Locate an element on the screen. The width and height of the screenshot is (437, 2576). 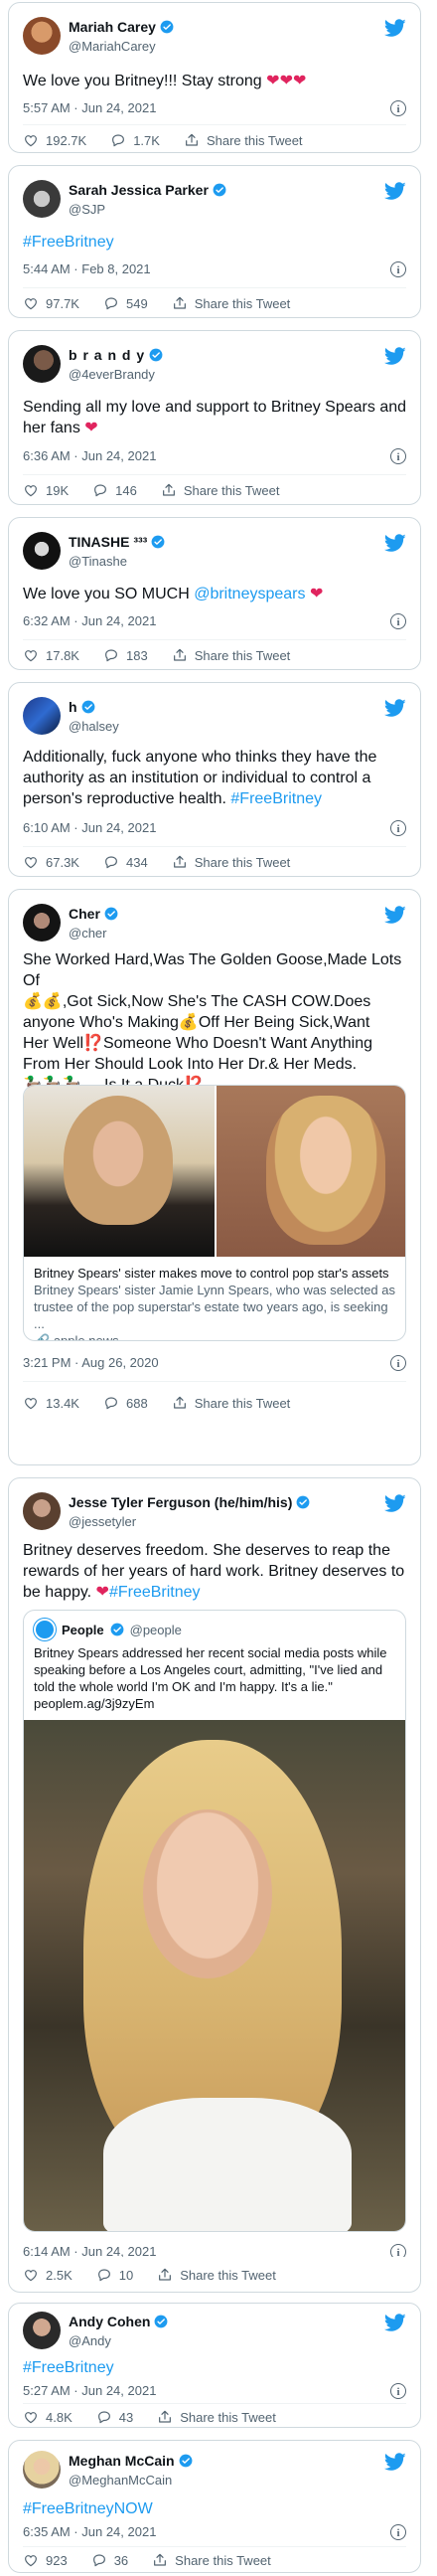
reply-button: 183 is located at coordinates (126, 655).